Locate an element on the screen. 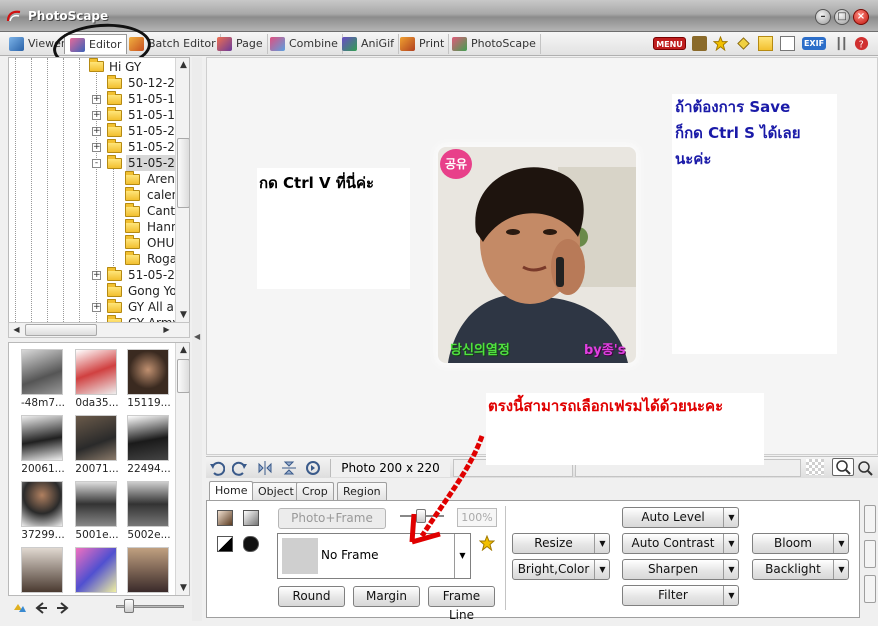 Image resolution: width=878 pixels, height=626 pixels. tree-item: + GY All ab is located at coordinates (95, 307).